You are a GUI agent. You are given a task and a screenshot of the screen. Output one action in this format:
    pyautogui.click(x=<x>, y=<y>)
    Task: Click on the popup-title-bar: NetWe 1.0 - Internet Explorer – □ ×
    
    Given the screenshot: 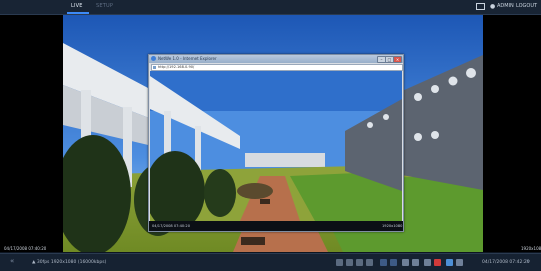 What is the action you would take?
    pyautogui.click(x=276, y=59)
    